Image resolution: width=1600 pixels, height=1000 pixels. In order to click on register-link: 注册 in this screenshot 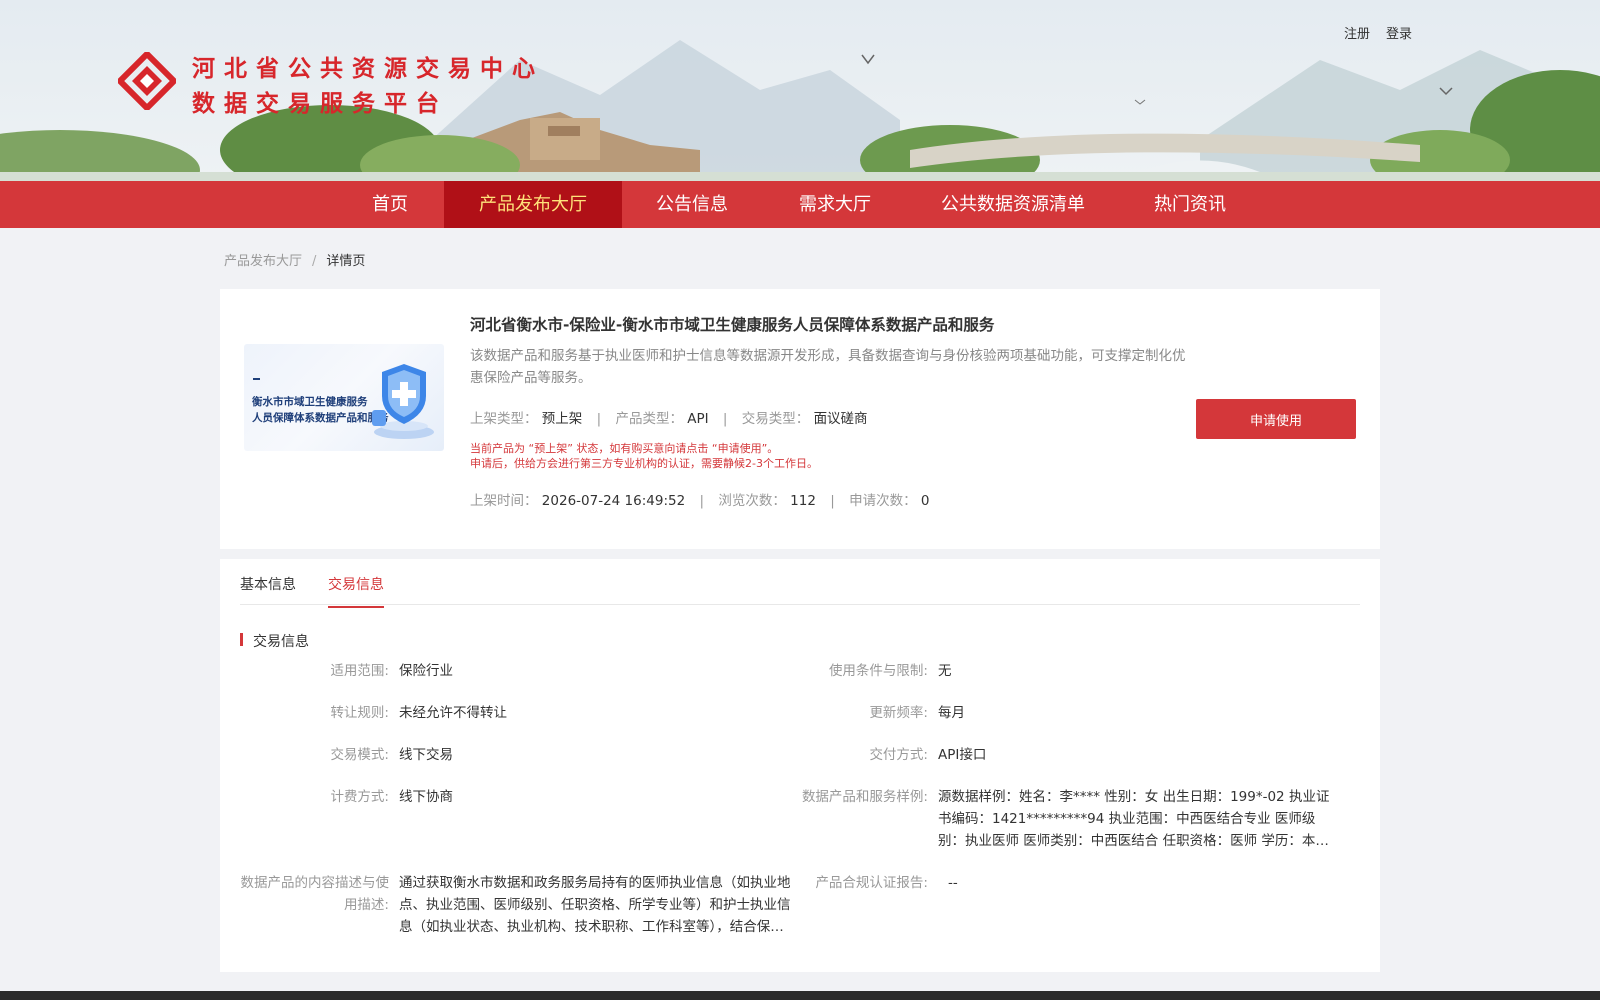, I will do `click(1357, 32)`.